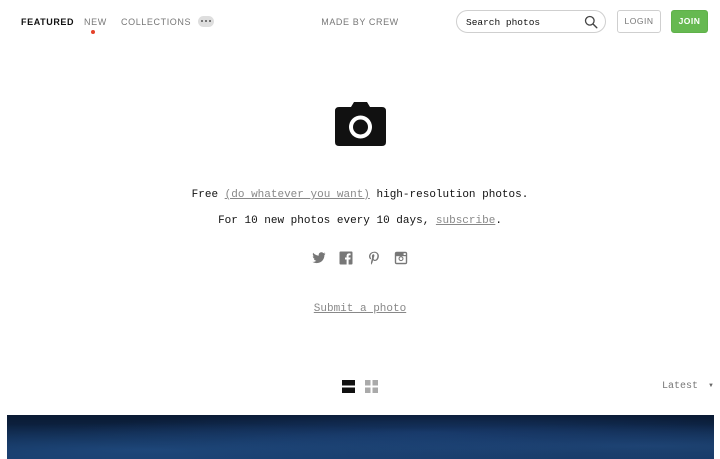 The height and width of the screenshot is (459, 720). What do you see at coordinates (319, 258) in the screenshot?
I see `twitter-icon` at bounding box center [319, 258].